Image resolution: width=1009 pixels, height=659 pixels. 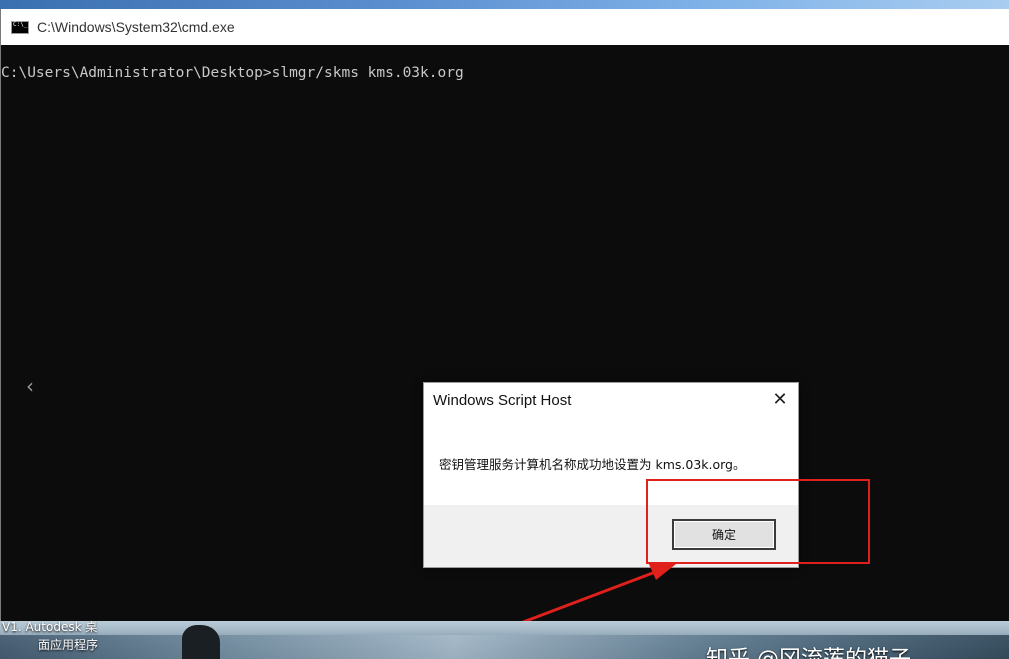 I want to click on annotation-arrow-head, so click(x=662, y=571).